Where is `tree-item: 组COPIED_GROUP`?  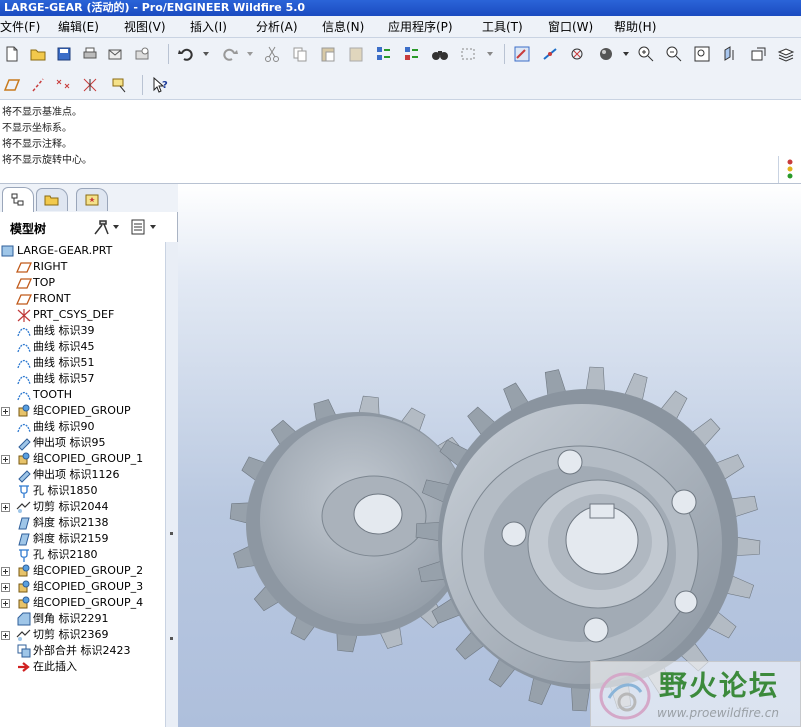 tree-item: 组COPIED_GROUP is located at coordinates (82, 411).